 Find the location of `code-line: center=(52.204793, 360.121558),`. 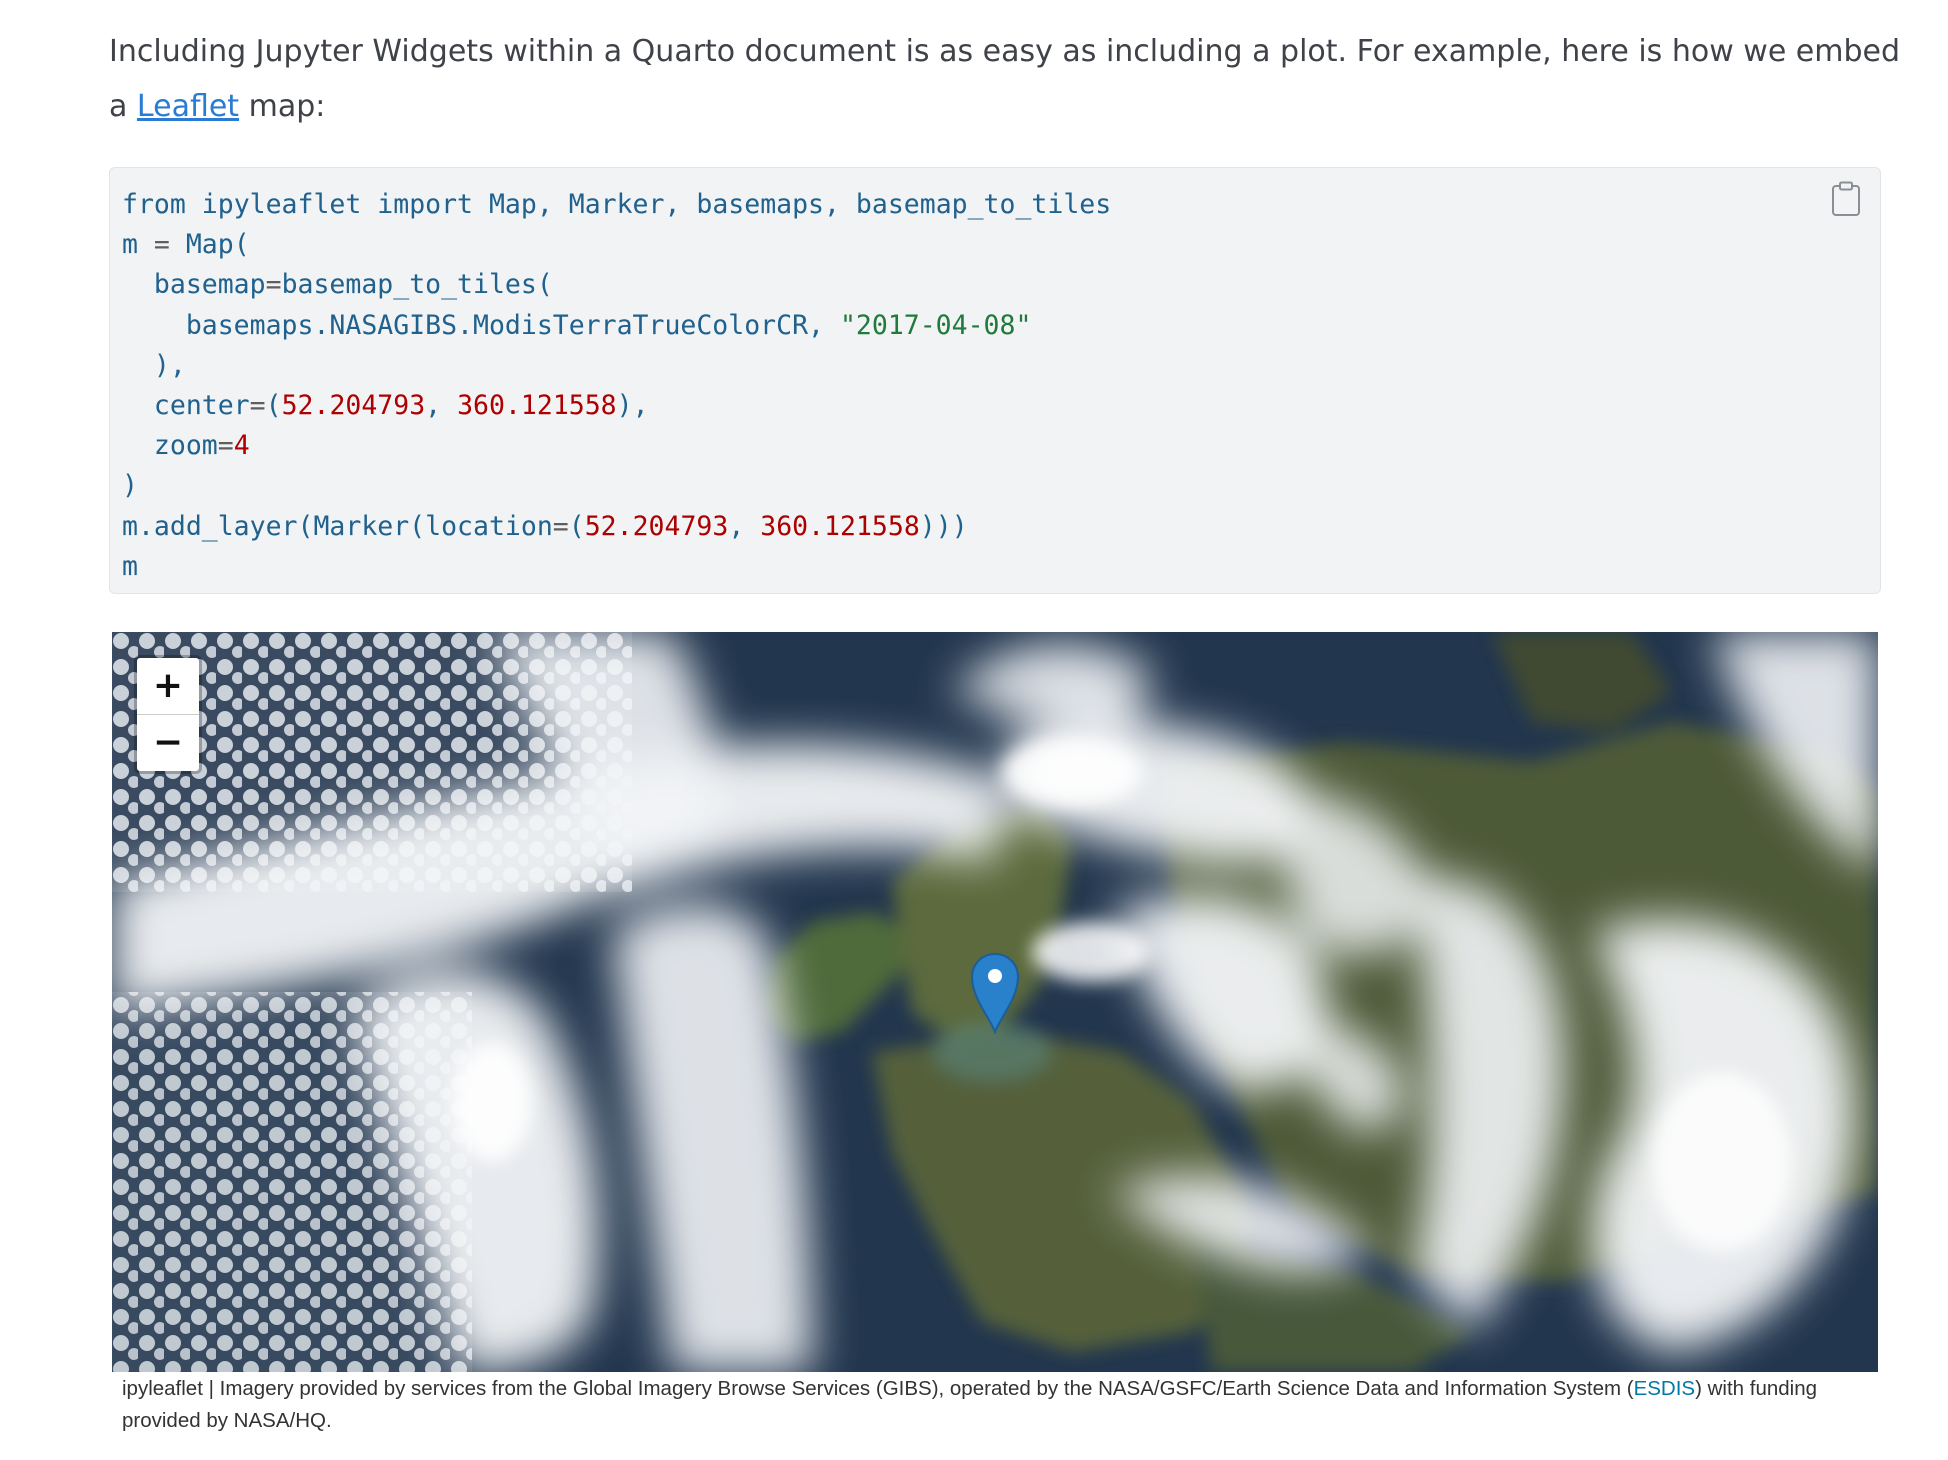

code-line: center=(52.204793, 360.121558), is located at coordinates (385, 405).